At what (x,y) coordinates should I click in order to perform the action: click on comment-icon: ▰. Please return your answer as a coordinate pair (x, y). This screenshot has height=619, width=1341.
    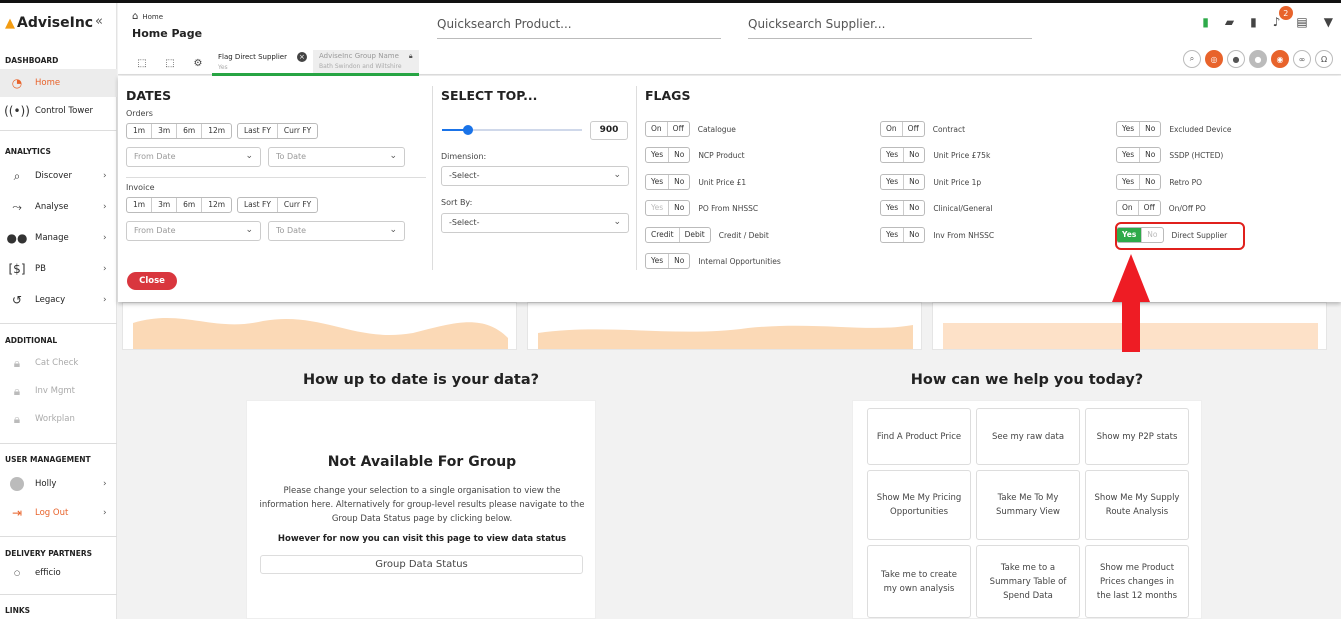
    Looking at the image, I should click on (1229, 22).